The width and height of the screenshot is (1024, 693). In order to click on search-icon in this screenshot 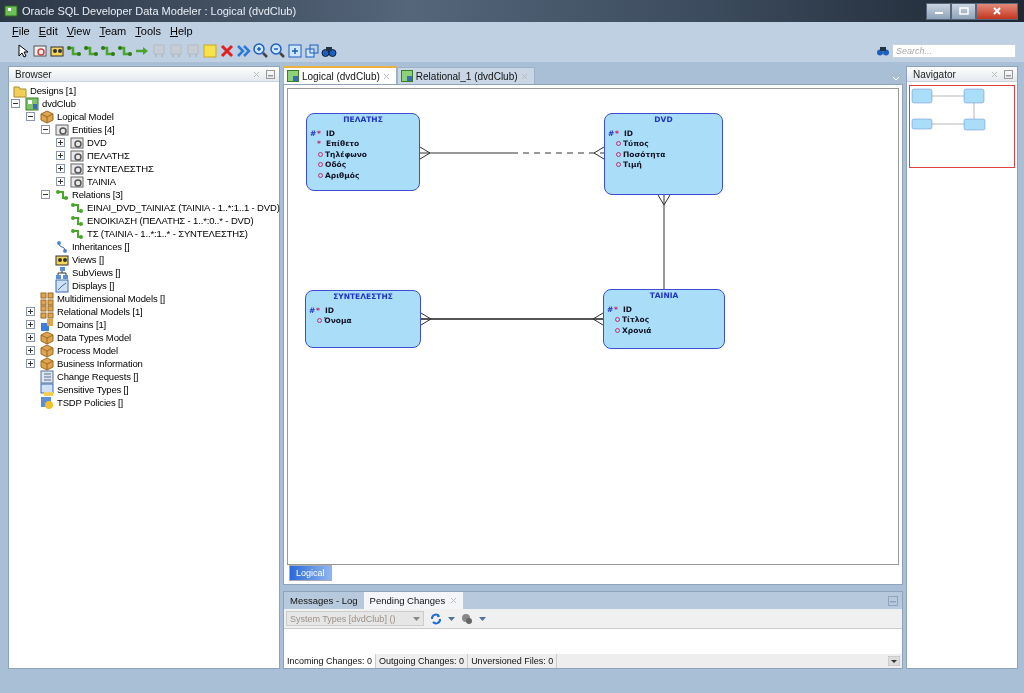, I will do `click(883, 51)`.